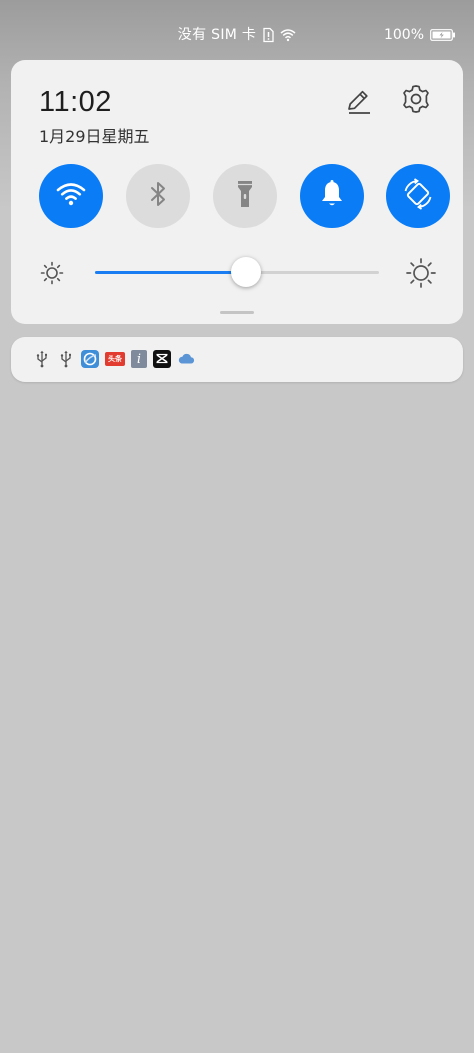 This screenshot has width=474, height=1053. I want to click on bell-icon, so click(332, 196).